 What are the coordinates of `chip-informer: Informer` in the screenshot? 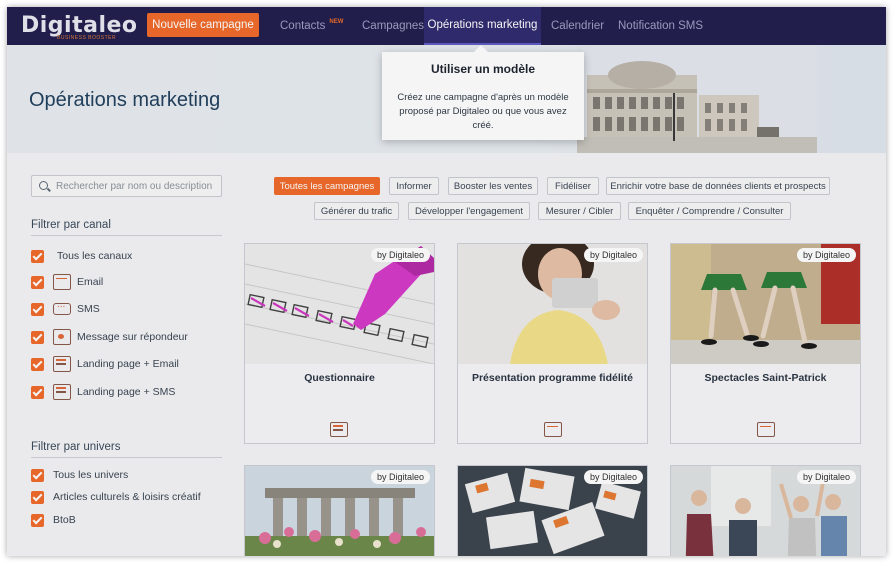 It's located at (414, 186).